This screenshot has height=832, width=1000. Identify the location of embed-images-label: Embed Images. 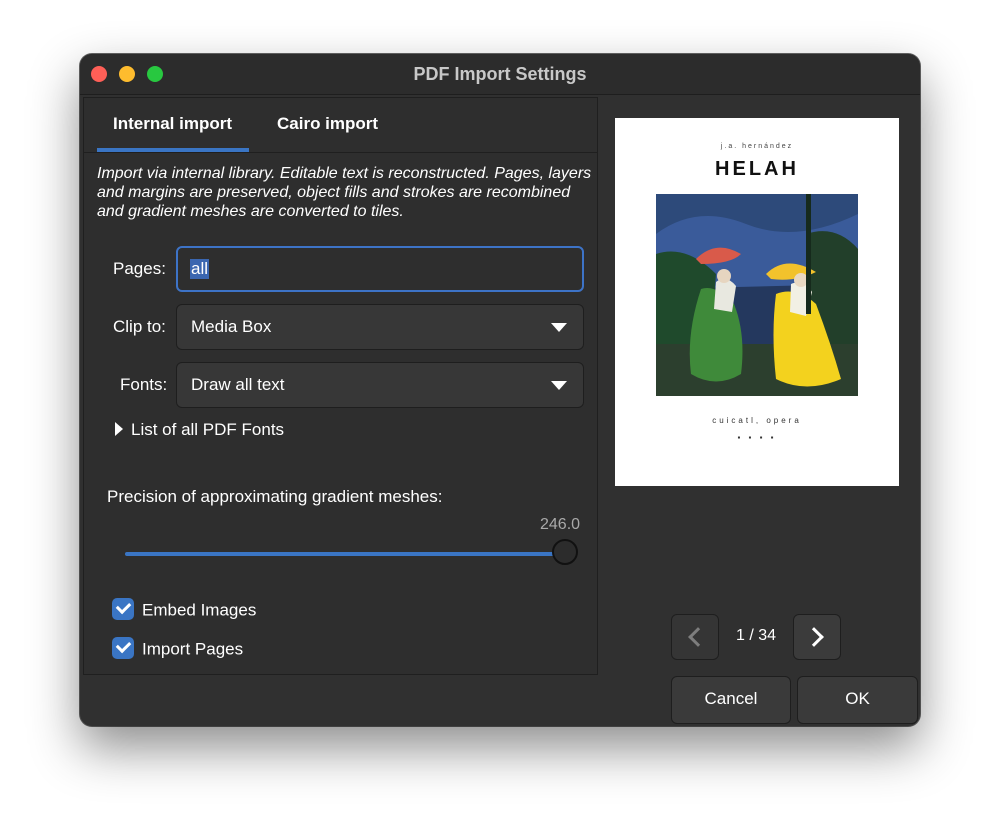
(199, 610).